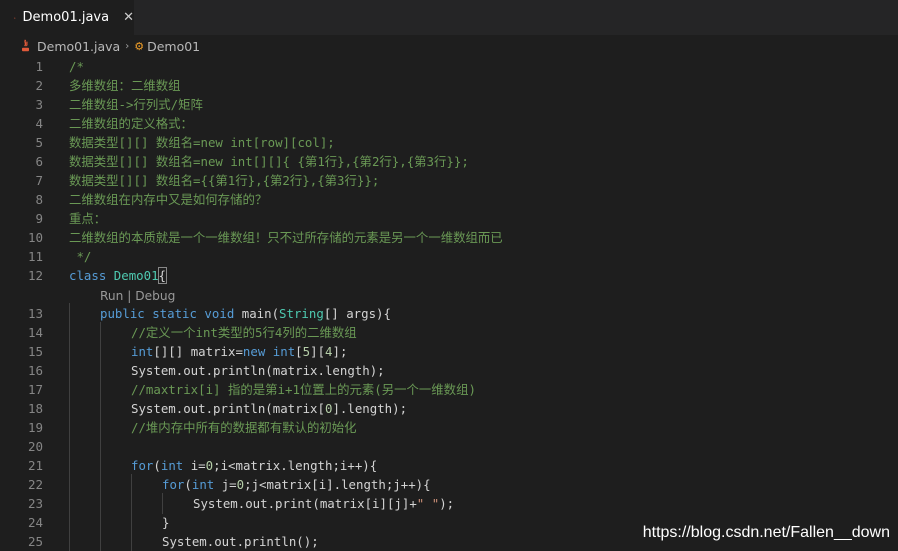 The width and height of the screenshot is (898, 551). Describe the element at coordinates (449, 104) in the screenshot. I see `code-line: 3 二维数组->行列式/矩阵` at that location.